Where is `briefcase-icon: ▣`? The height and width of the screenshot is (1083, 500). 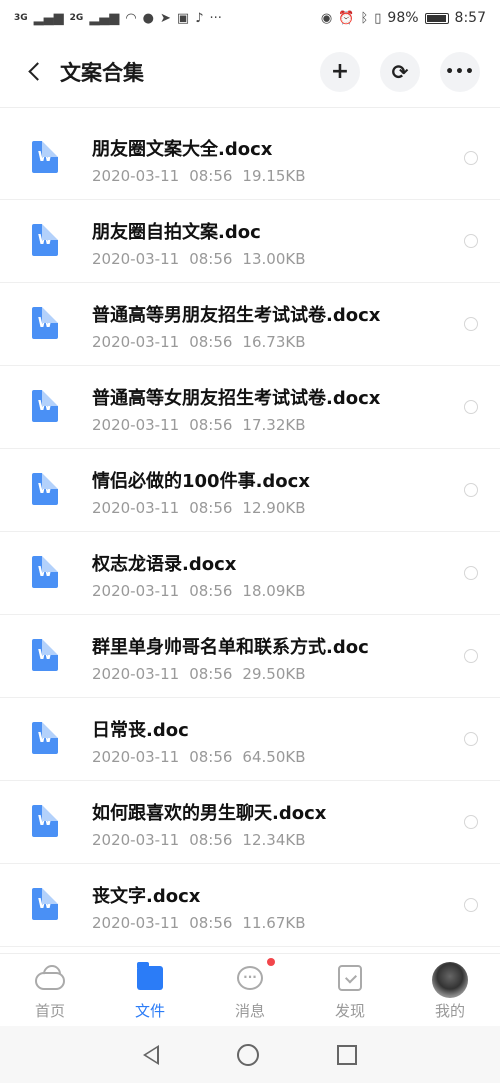 briefcase-icon: ▣ is located at coordinates (183, 18).